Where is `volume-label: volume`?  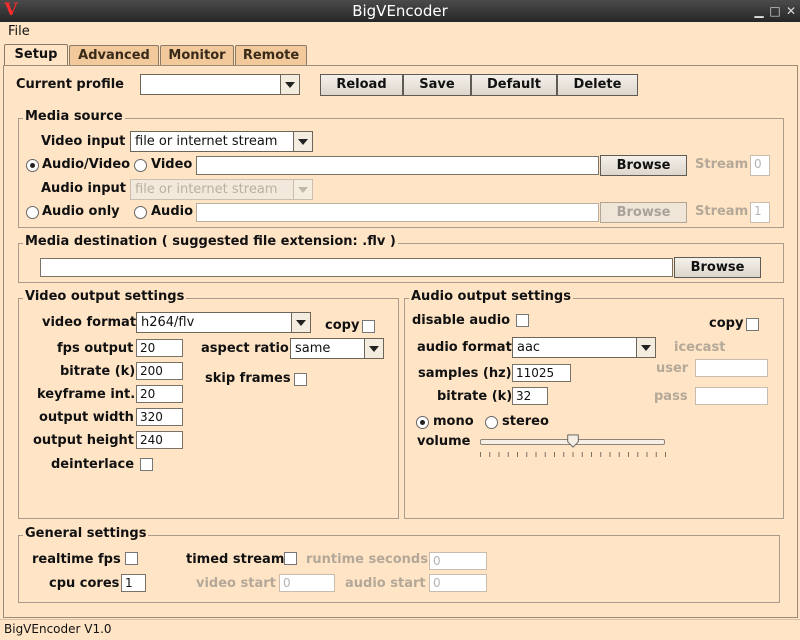 volume-label: volume is located at coordinates (444, 441).